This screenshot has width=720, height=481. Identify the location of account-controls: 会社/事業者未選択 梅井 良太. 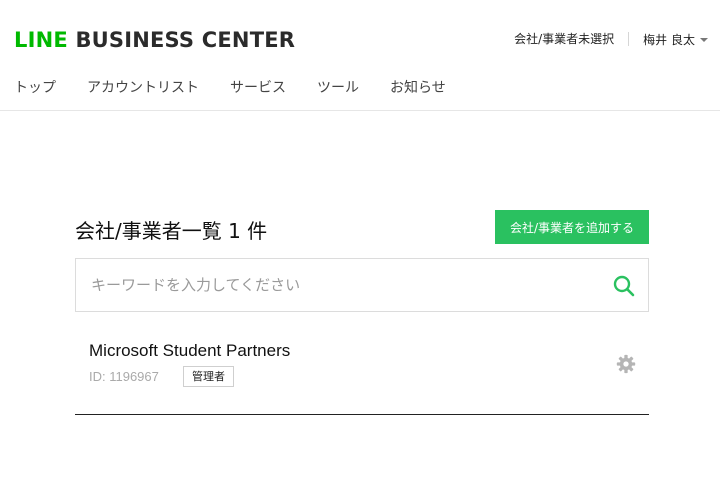
(611, 39).